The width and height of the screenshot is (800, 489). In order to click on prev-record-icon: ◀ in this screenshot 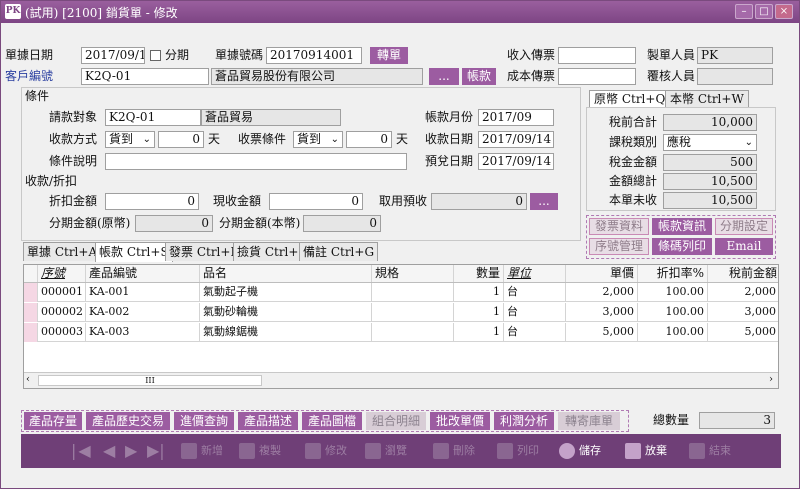, I will do `click(109, 451)`.